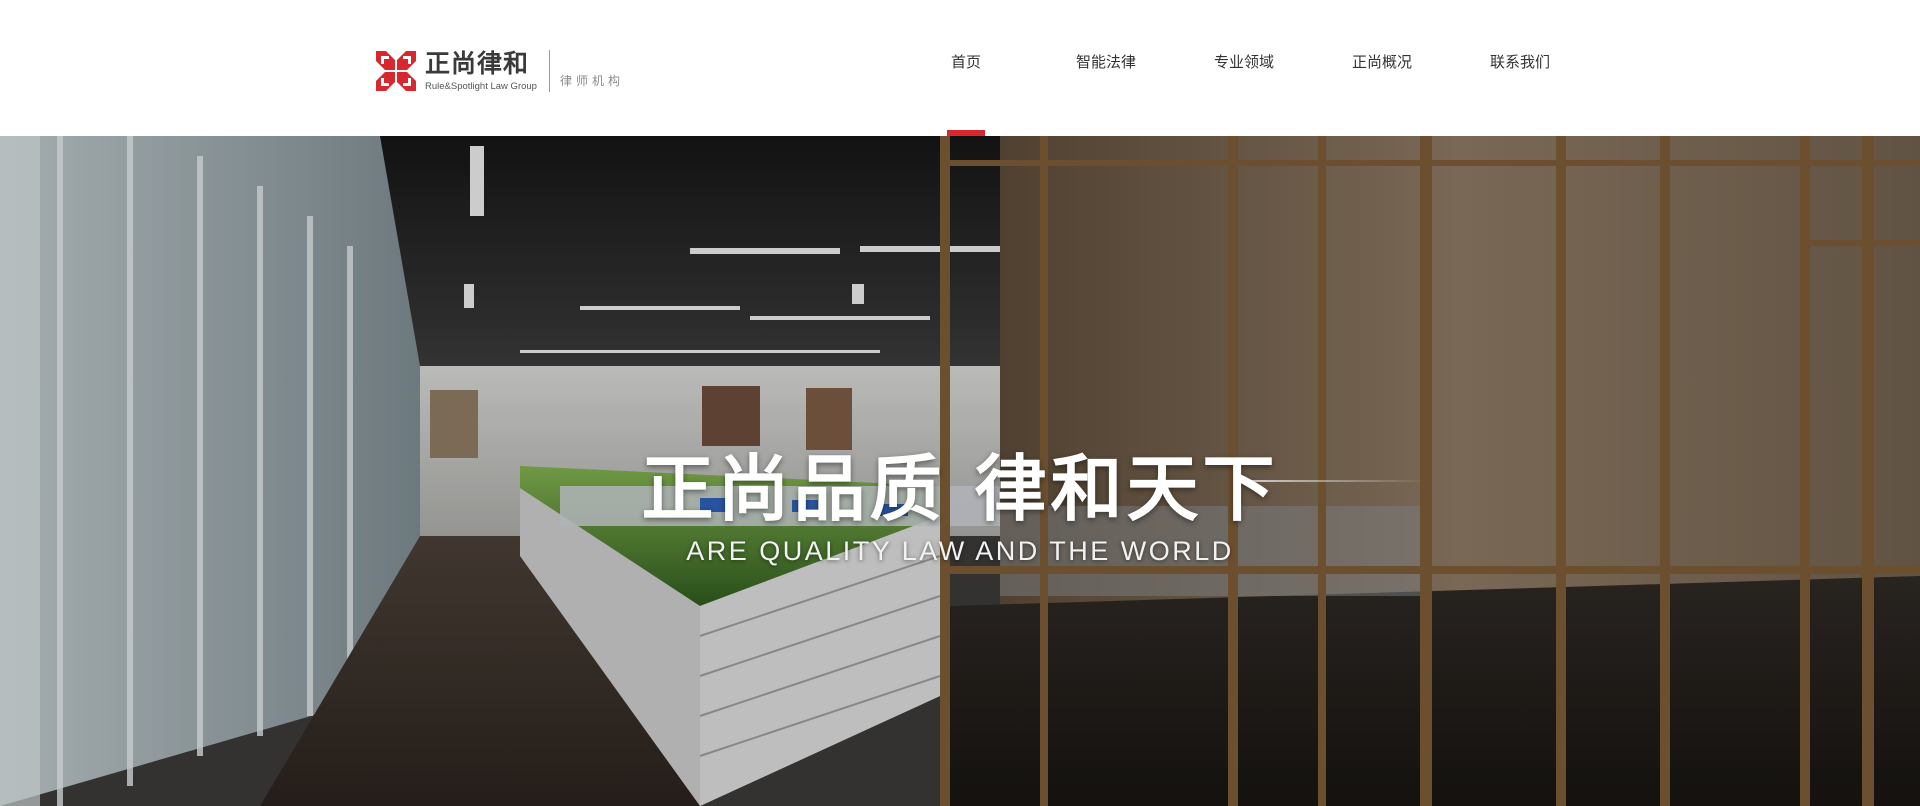 Image resolution: width=1920 pixels, height=806 pixels. Describe the element at coordinates (1105, 61) in the screenshot. I see `nav-item-label: 智能法律` at that location.